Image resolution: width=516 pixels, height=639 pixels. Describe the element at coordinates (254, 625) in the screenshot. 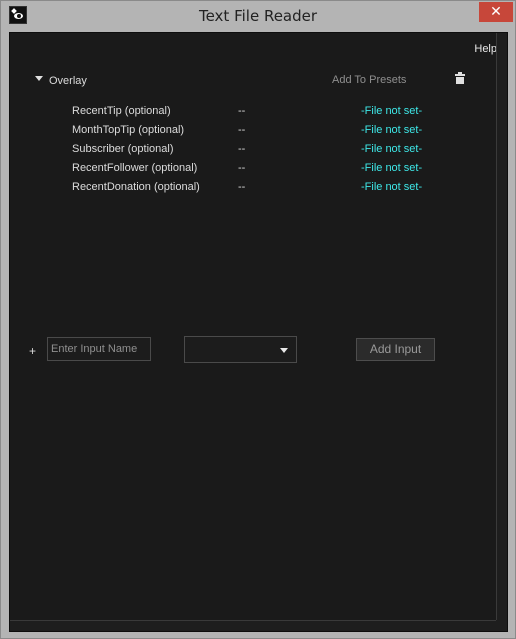

I see `horizontal-scrollbar` at that location.